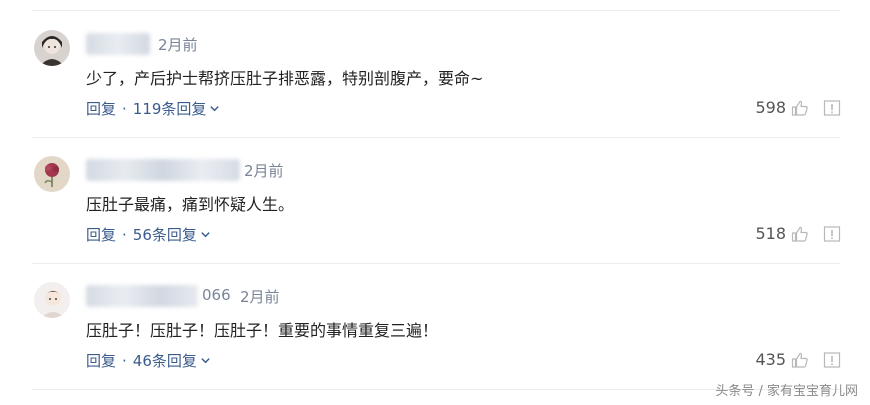 The image size is (870, 405). Describe the element at coordinates (285, 78) in the screenshot. I see `comment-text: 少了，产后护士帮挤压肚子排恶露，特别剖腹产，要命~` at that location.